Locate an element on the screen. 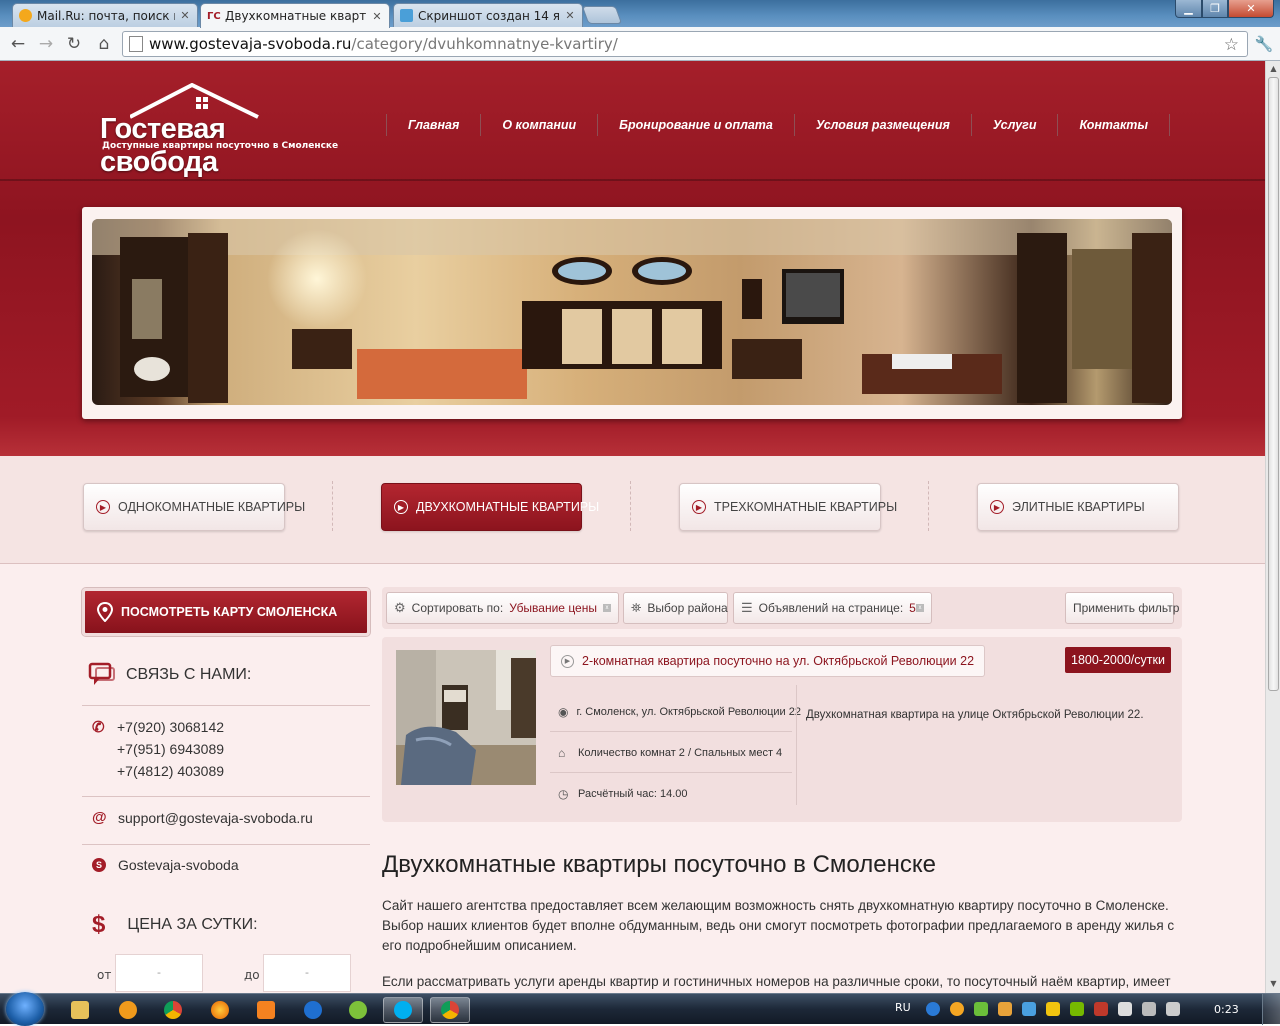 Image resolution: width=1280 pixels, height=1026 pixels. view-map-button: ПОСМОТРЕТЬ КАРТУ СМОЛЕНСКА is located at coordinates (226, 612).